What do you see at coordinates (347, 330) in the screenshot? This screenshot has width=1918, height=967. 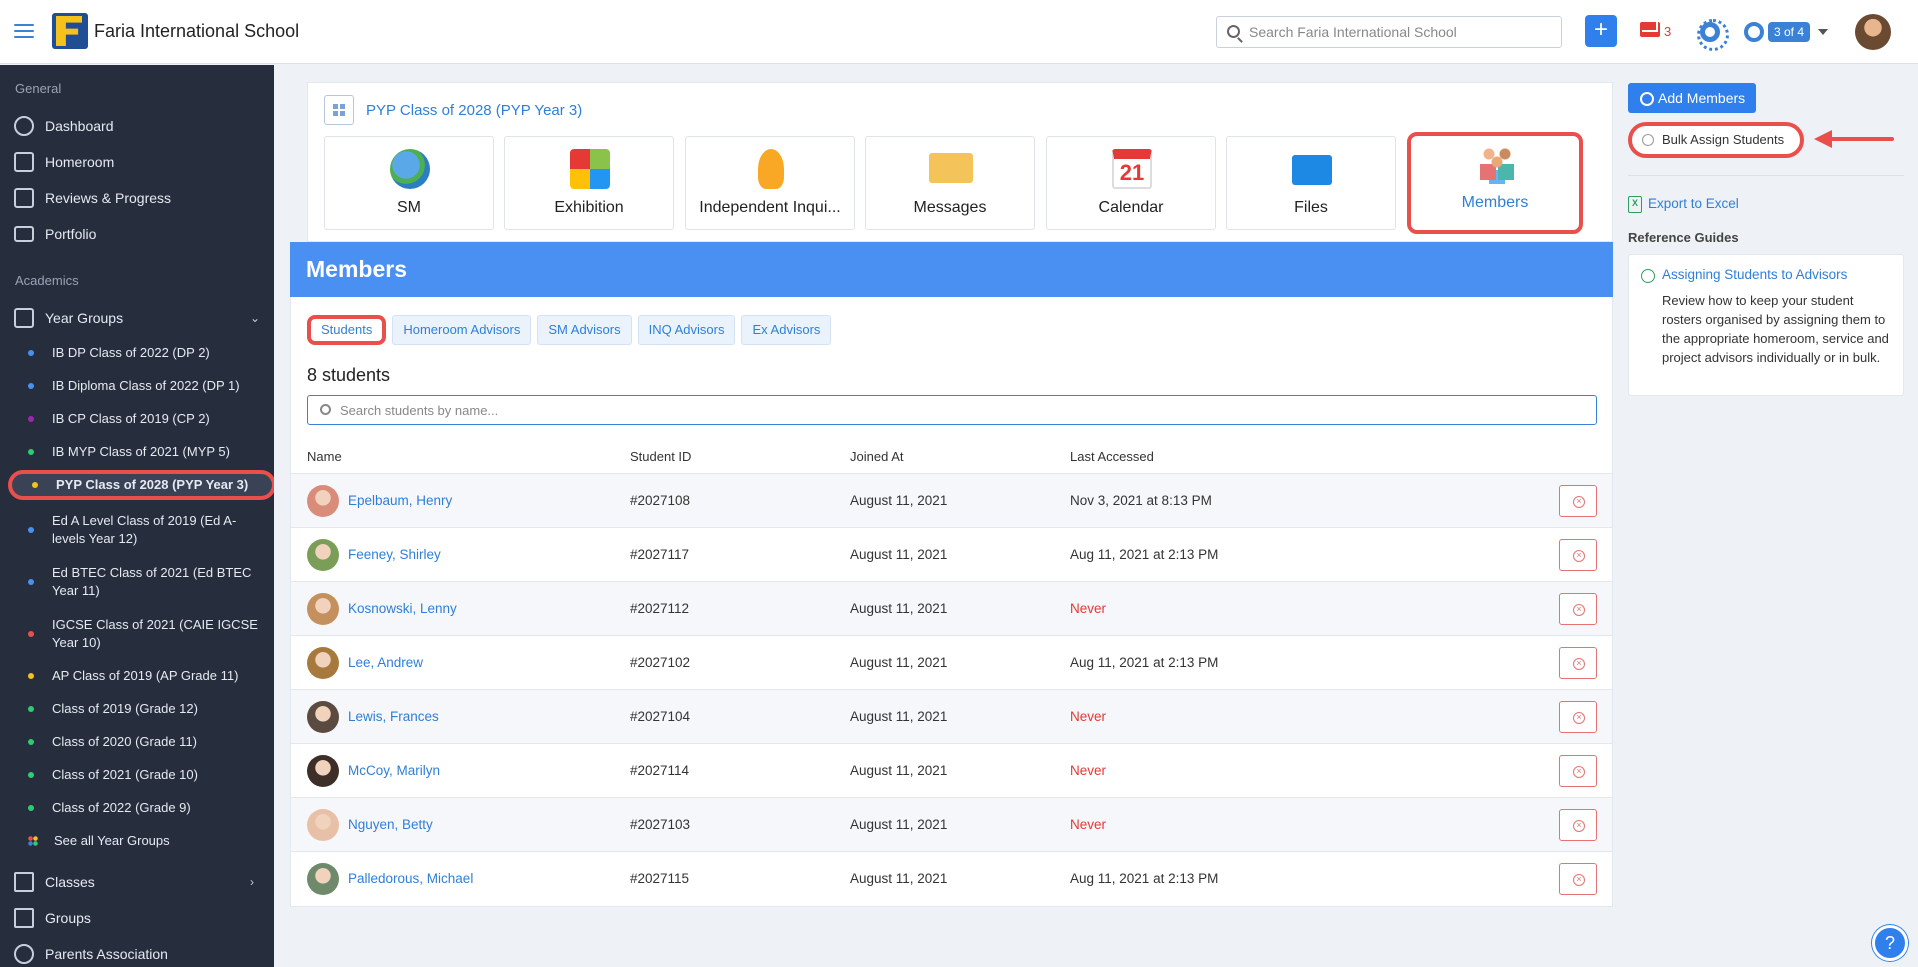 I see `tab-students: Students` at bounding box center [347, 330].